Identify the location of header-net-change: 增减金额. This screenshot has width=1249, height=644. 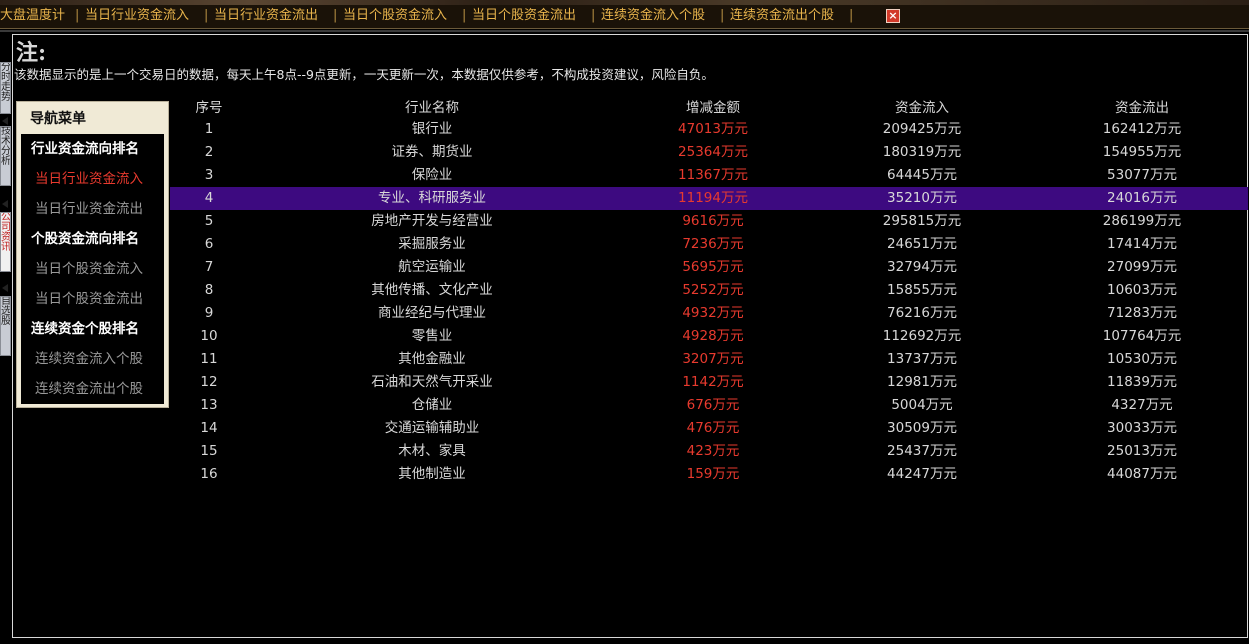
(713, 108).